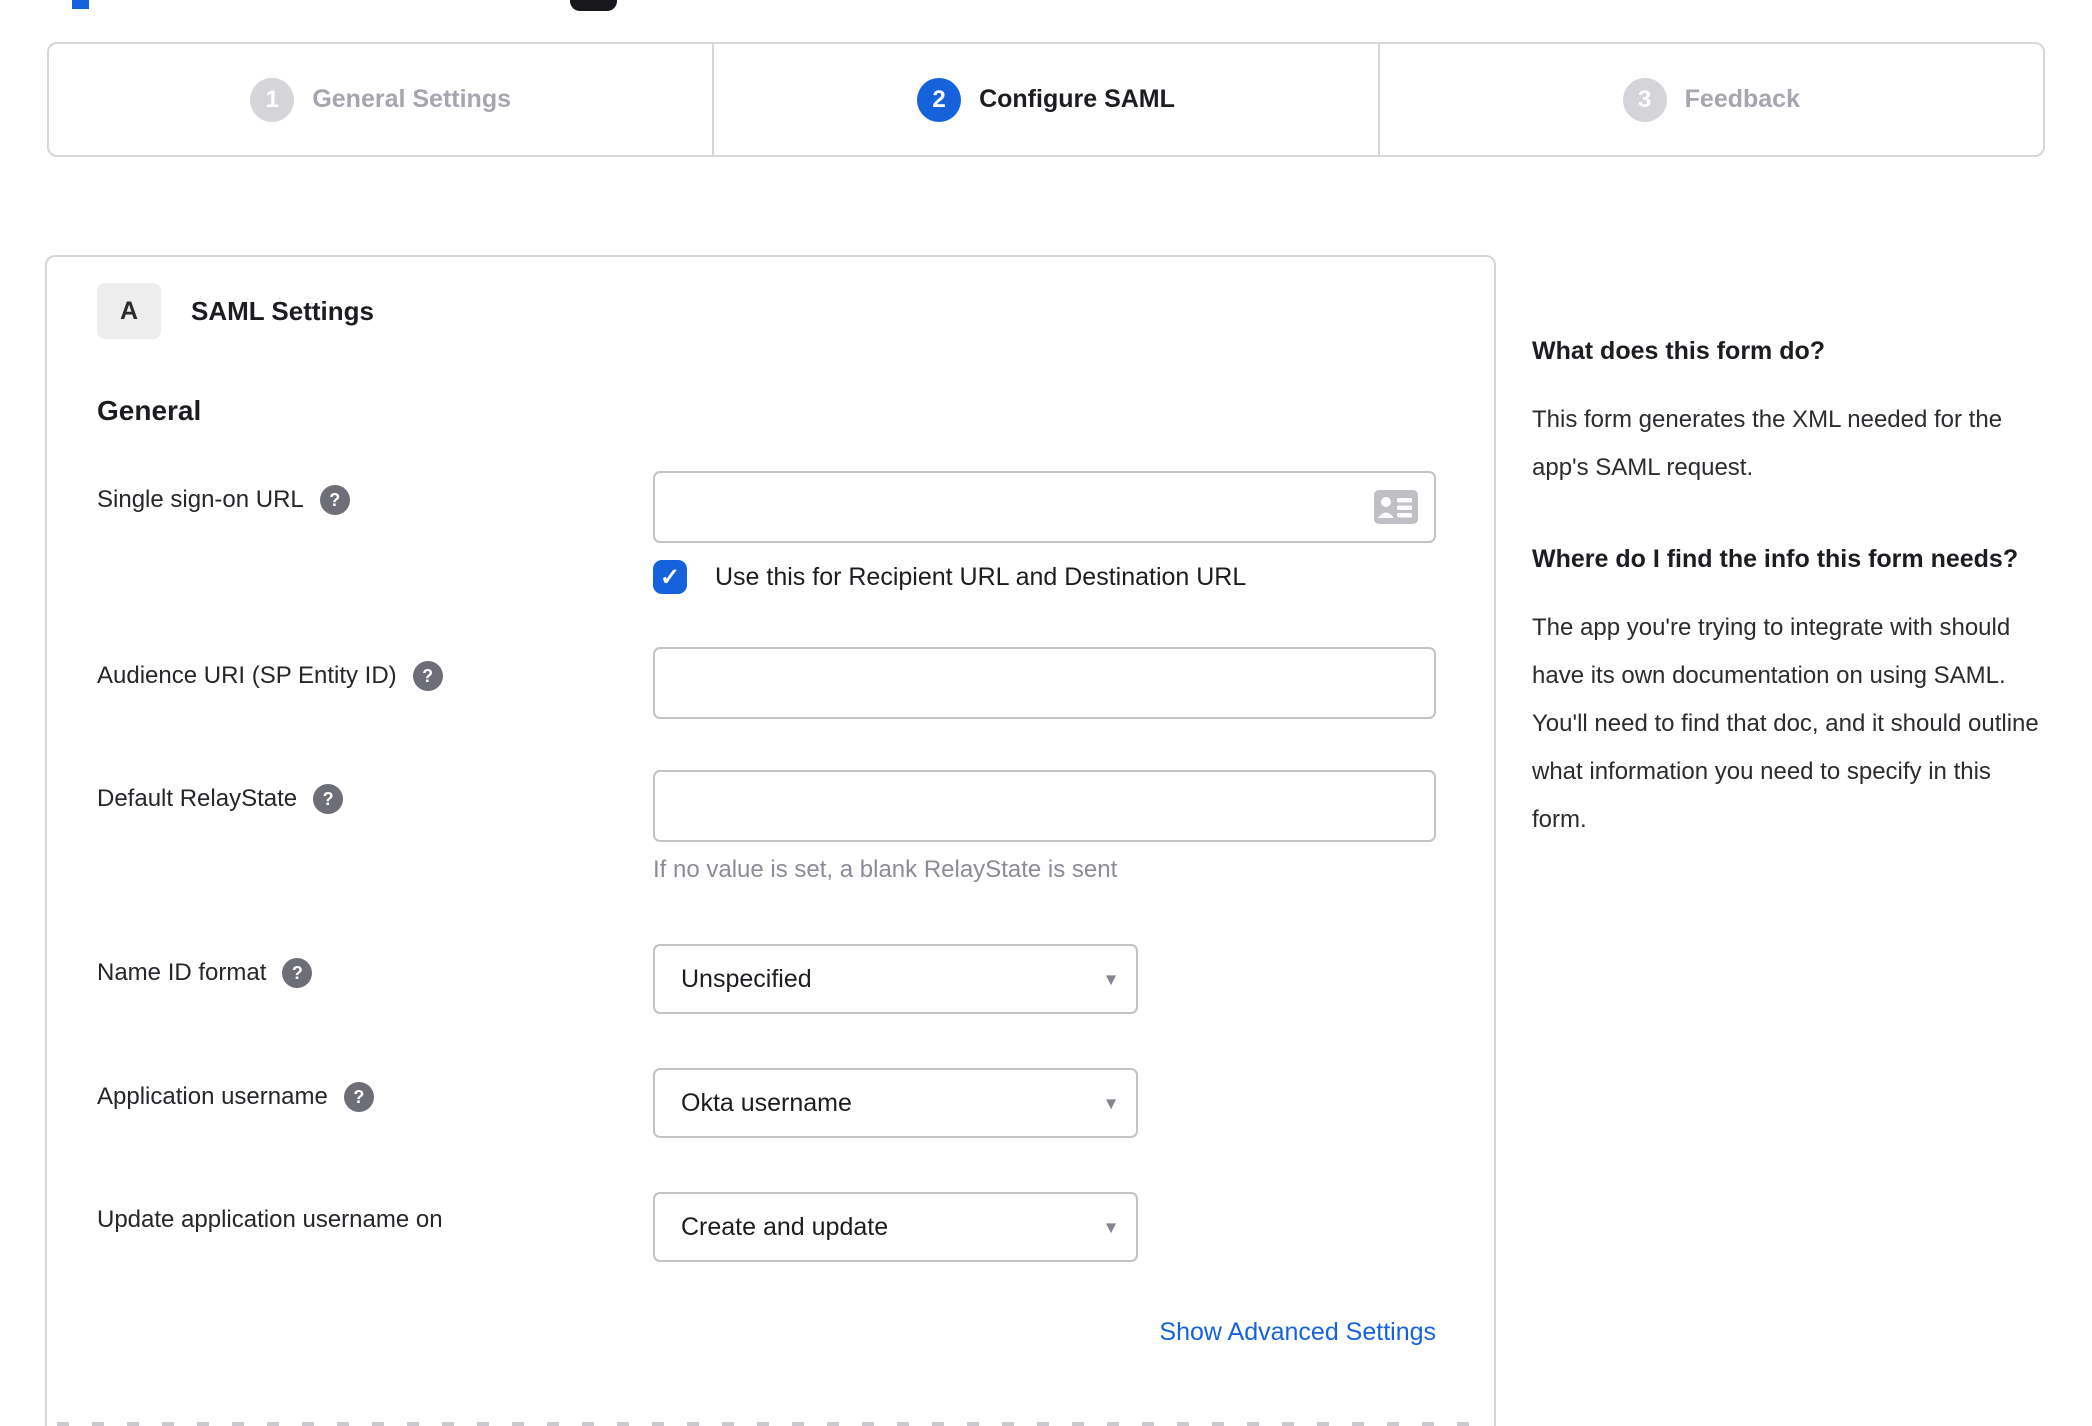 The width and height of the screenshot is (2092, 1426). I want to click on name-id-format-select: Unspecified ▾, so click(895, 979).